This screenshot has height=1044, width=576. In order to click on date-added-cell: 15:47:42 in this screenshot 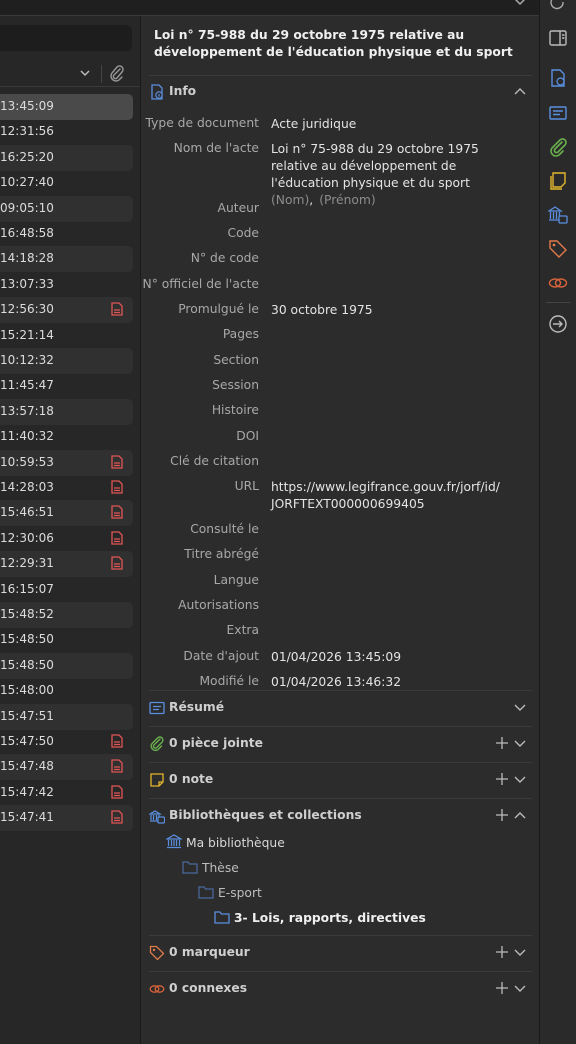, I will do `click(27, 791)`.